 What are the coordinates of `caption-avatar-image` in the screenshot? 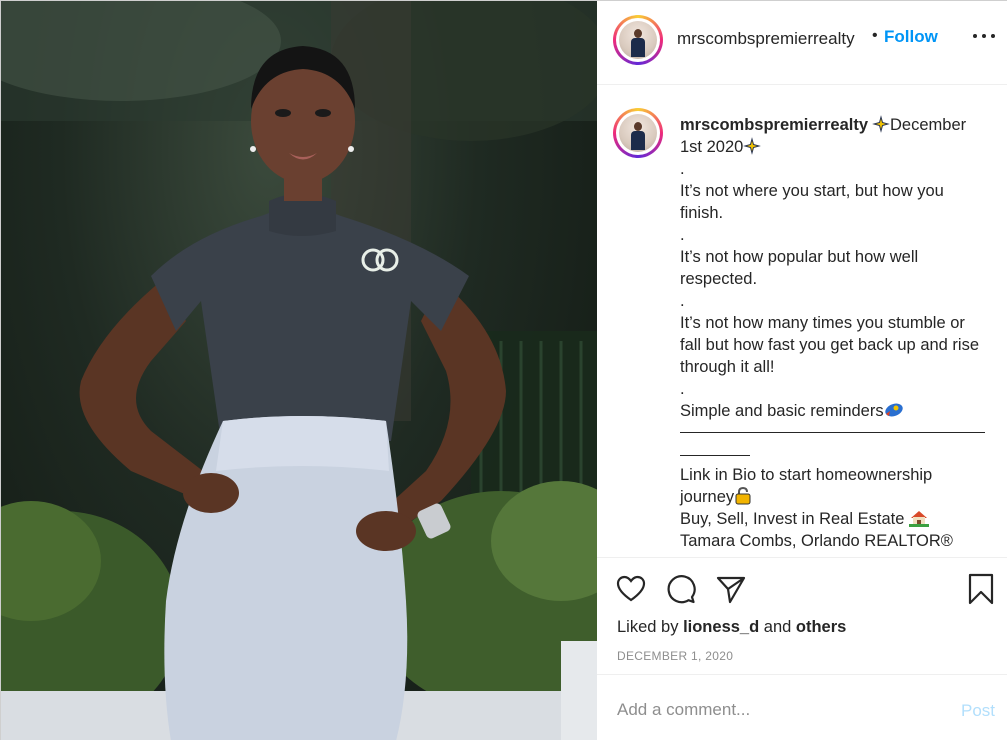 It's located at (638, 133).